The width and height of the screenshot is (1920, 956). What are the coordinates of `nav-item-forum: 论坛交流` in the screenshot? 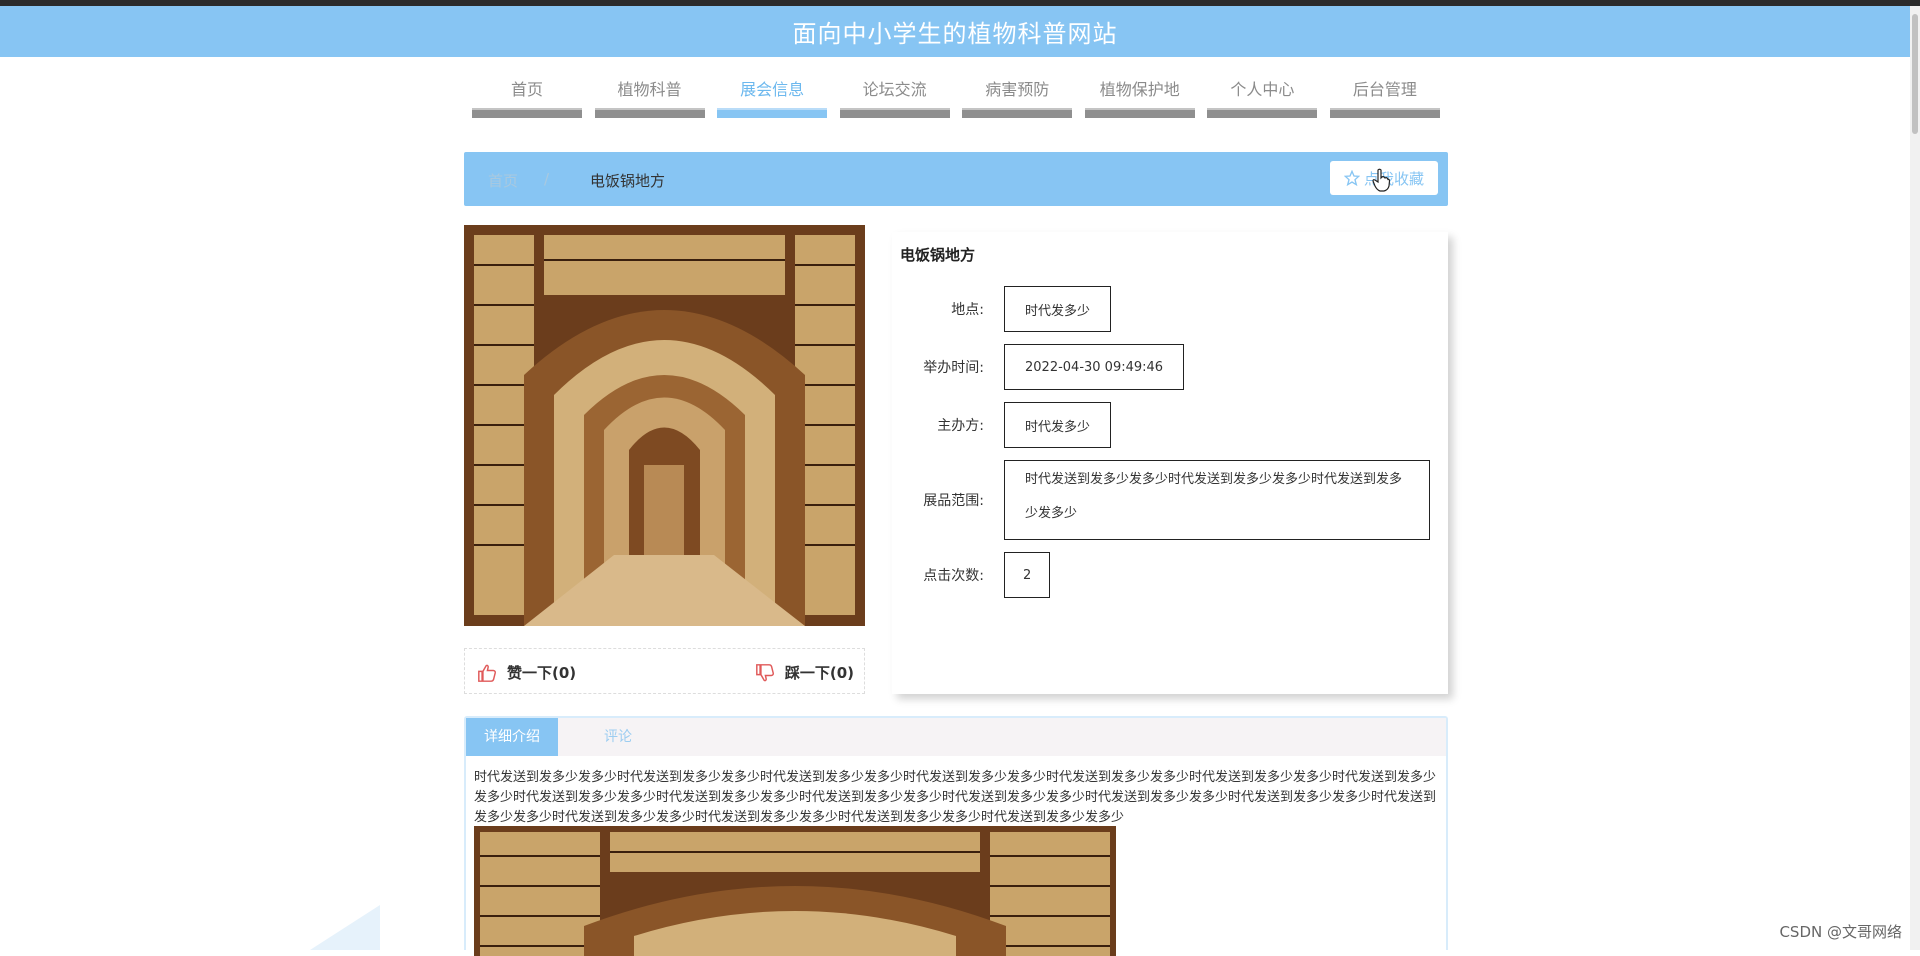 It's located at (895, 99).